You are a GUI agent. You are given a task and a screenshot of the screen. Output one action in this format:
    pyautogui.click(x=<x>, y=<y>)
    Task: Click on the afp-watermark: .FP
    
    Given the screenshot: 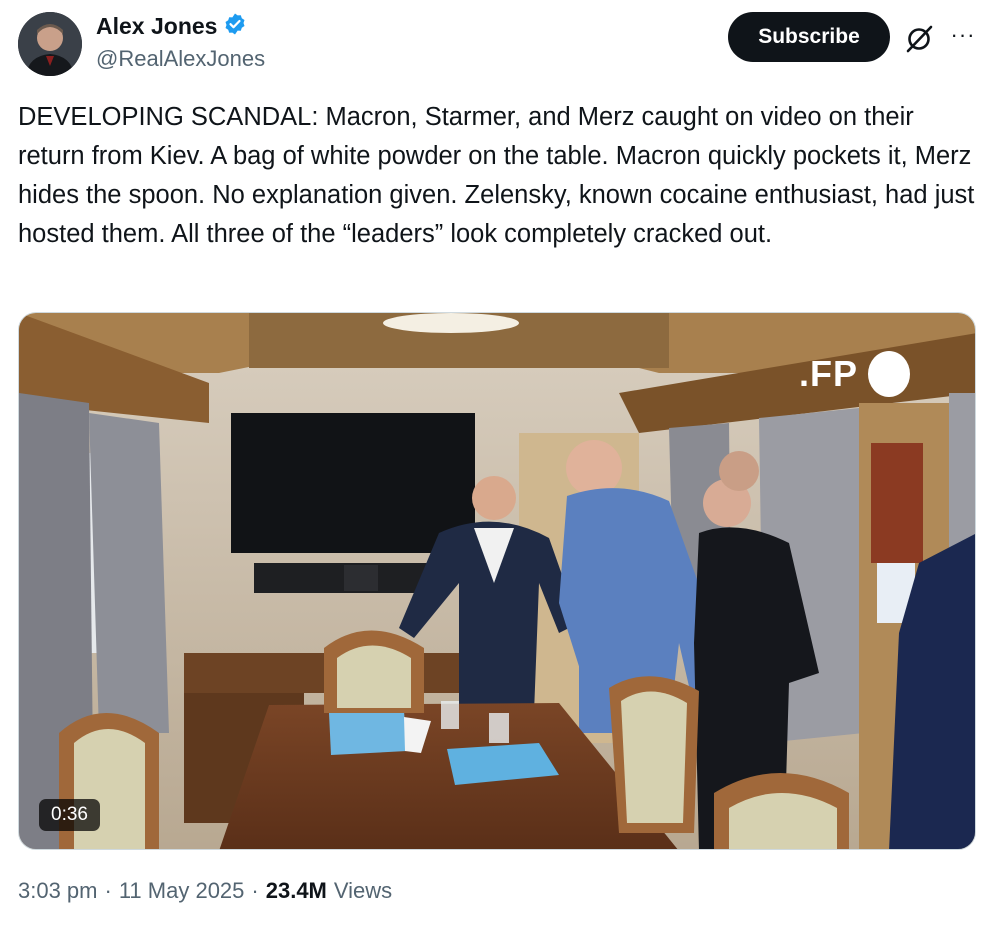 What is the action you would take?
    pyautogui.click(x=855, y=374)
    